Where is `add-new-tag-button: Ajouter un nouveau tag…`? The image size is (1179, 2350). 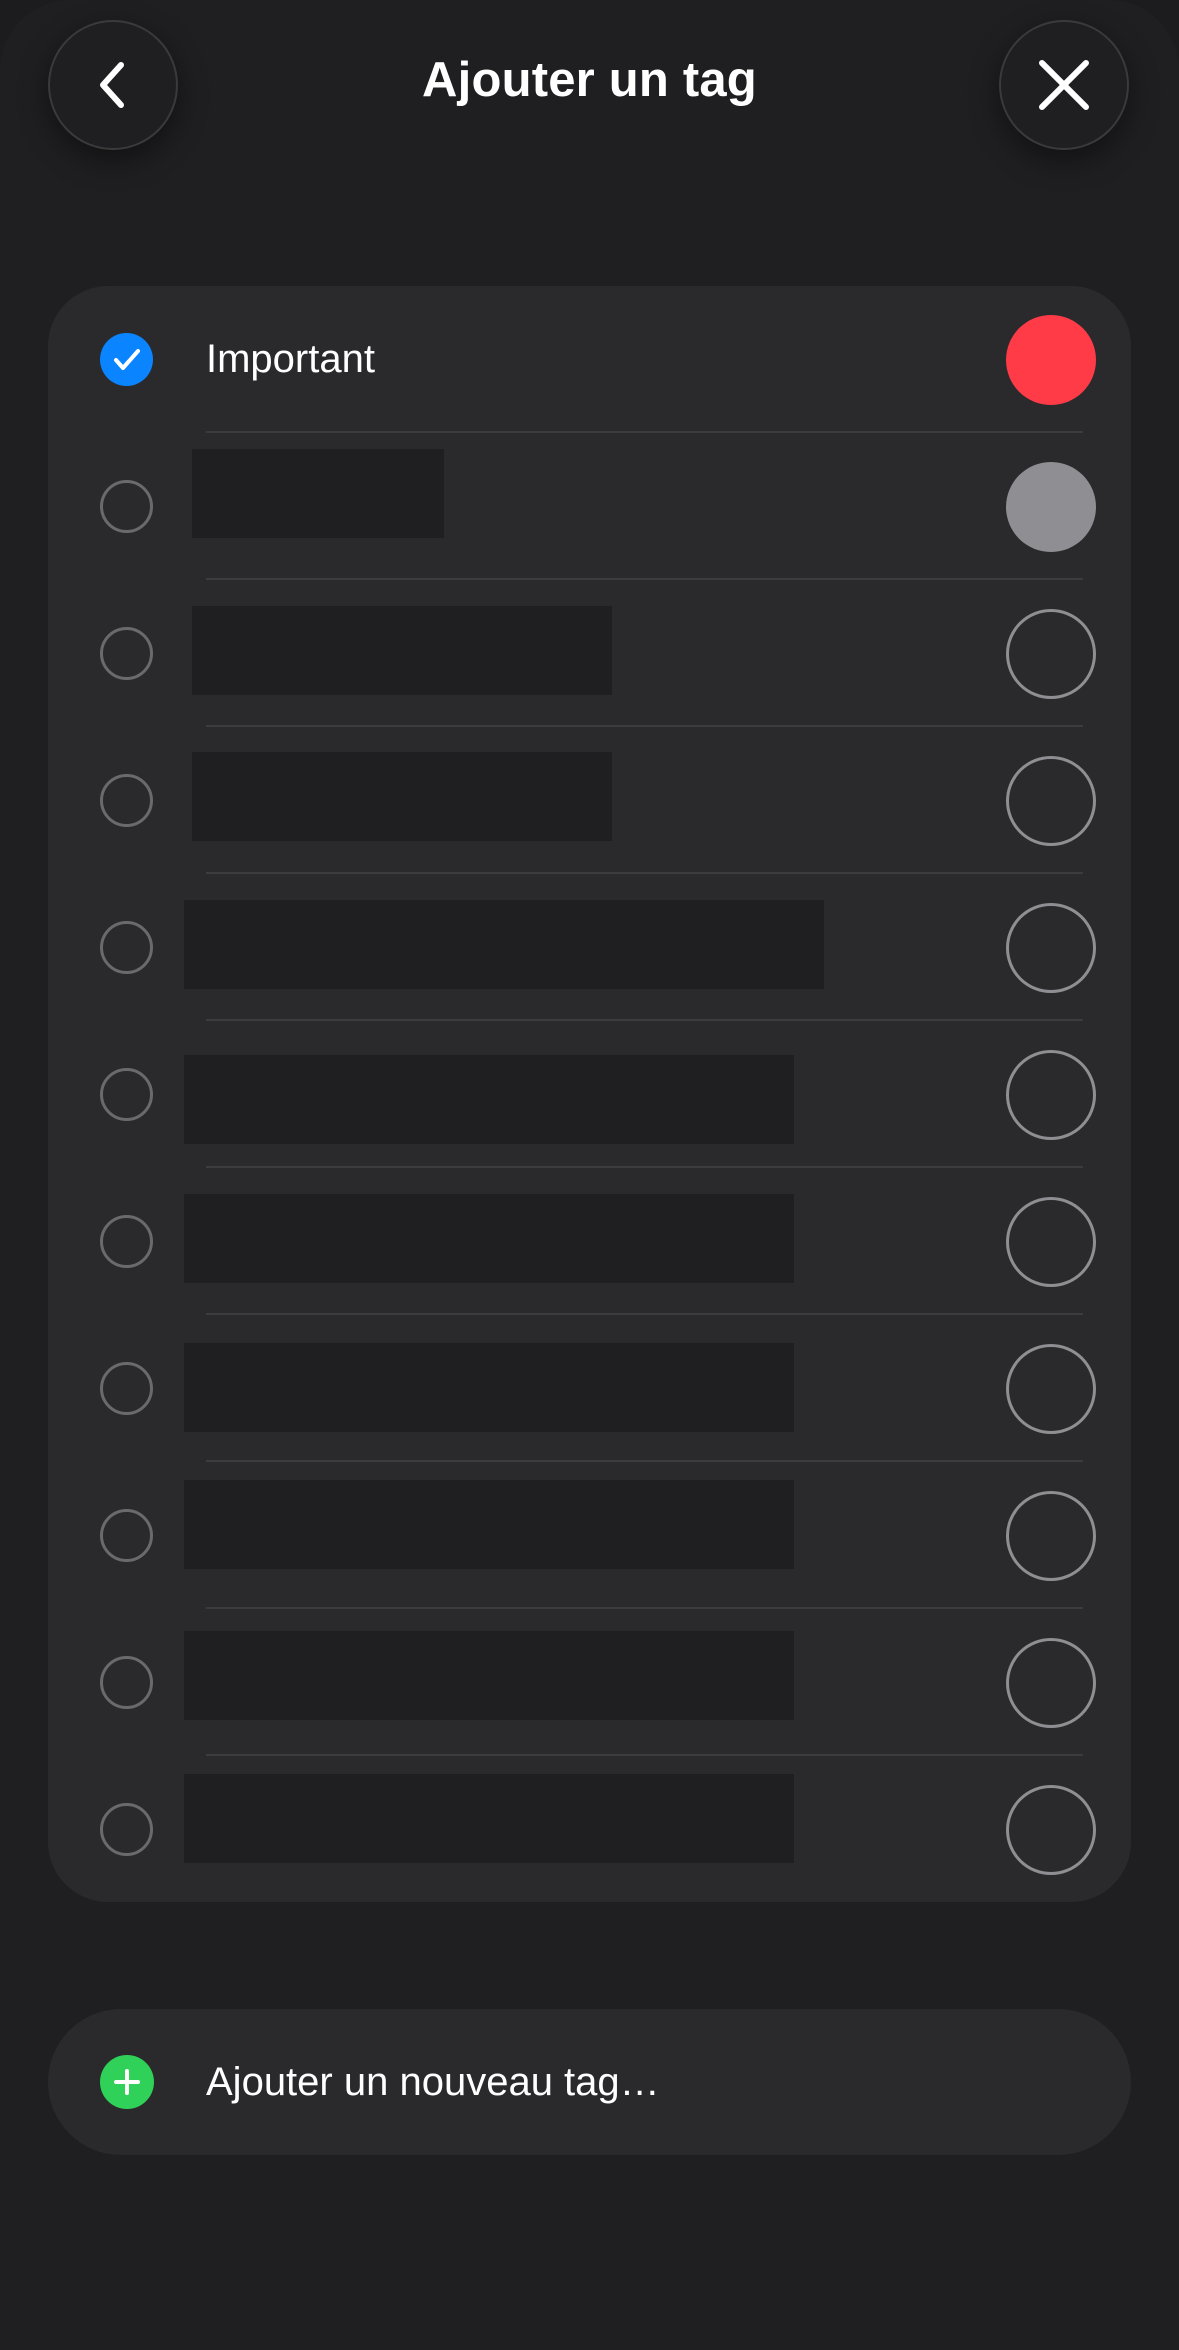
add-new-tag-button: Ajouter un nouveau tag… is located at coordinates (589, 2082).